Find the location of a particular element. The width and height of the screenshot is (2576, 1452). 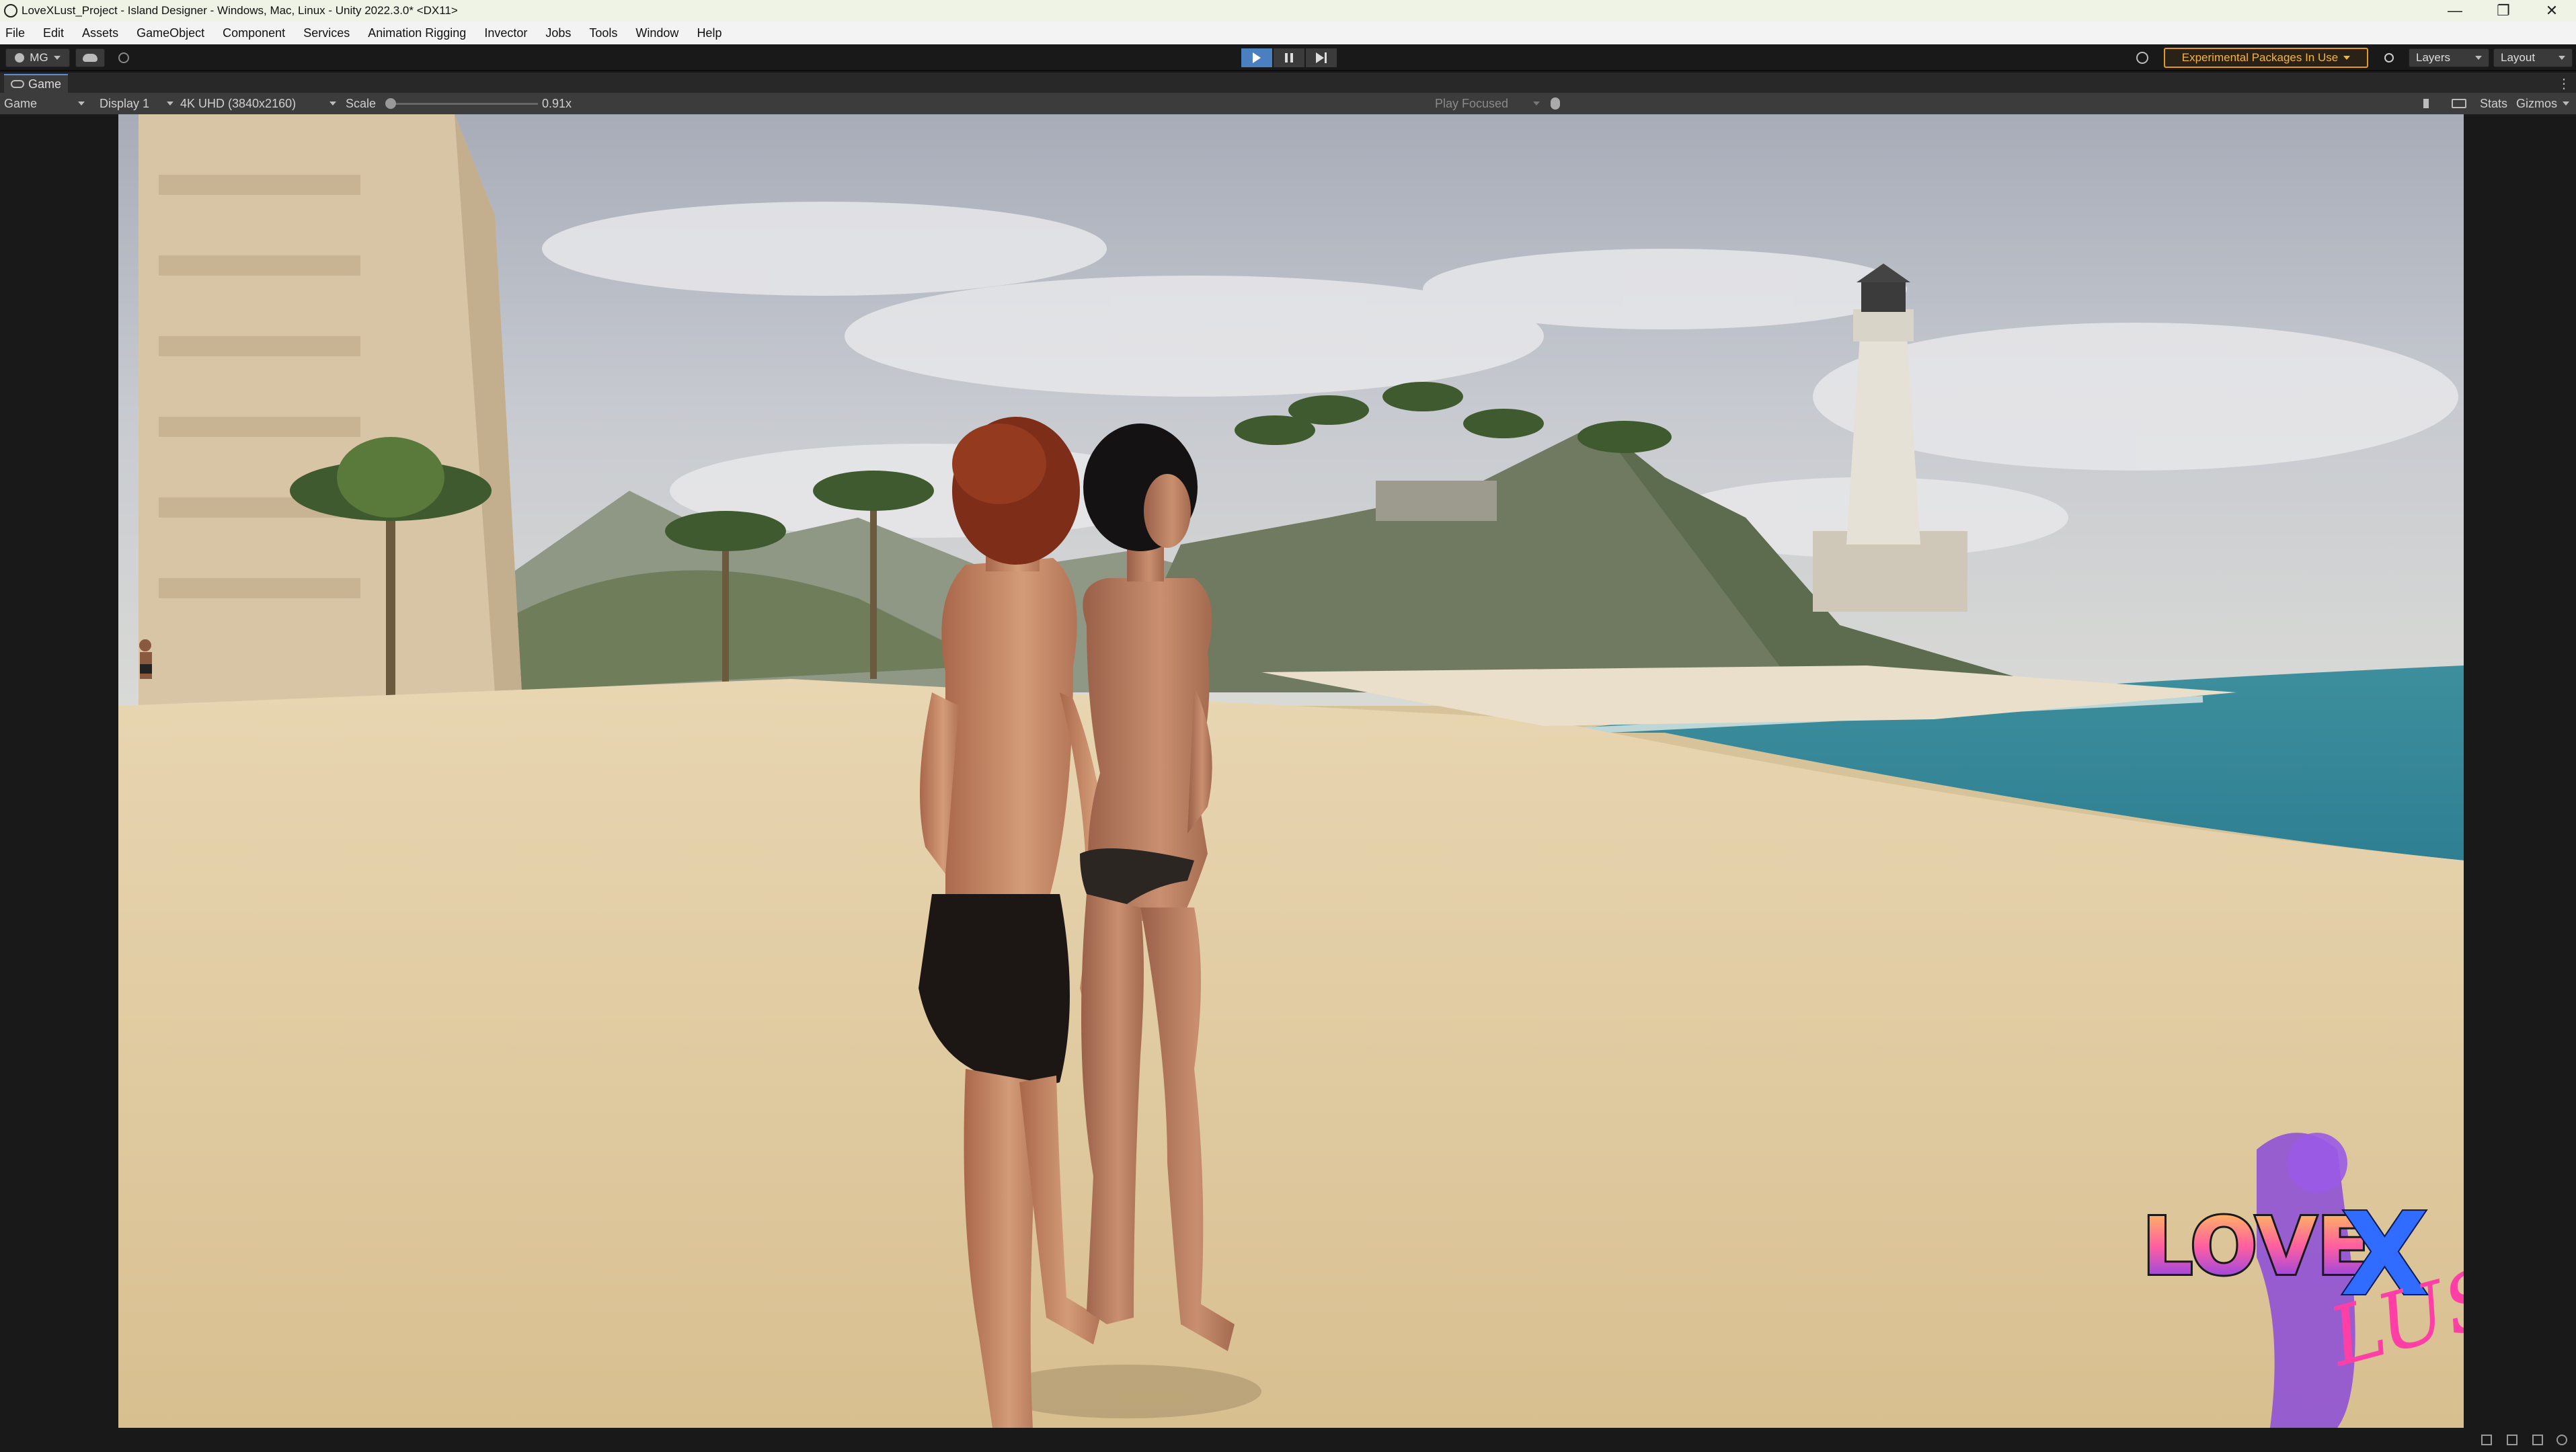

history-icon is located at coordinates (2142, 58).